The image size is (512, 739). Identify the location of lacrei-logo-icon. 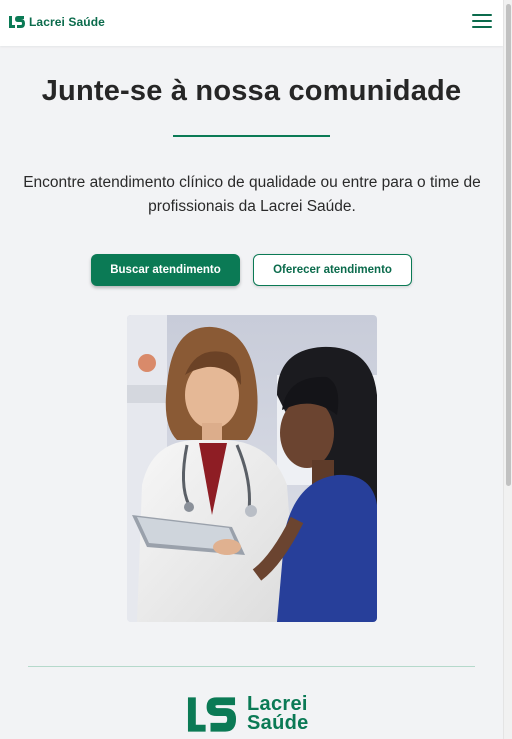
(17, 22).